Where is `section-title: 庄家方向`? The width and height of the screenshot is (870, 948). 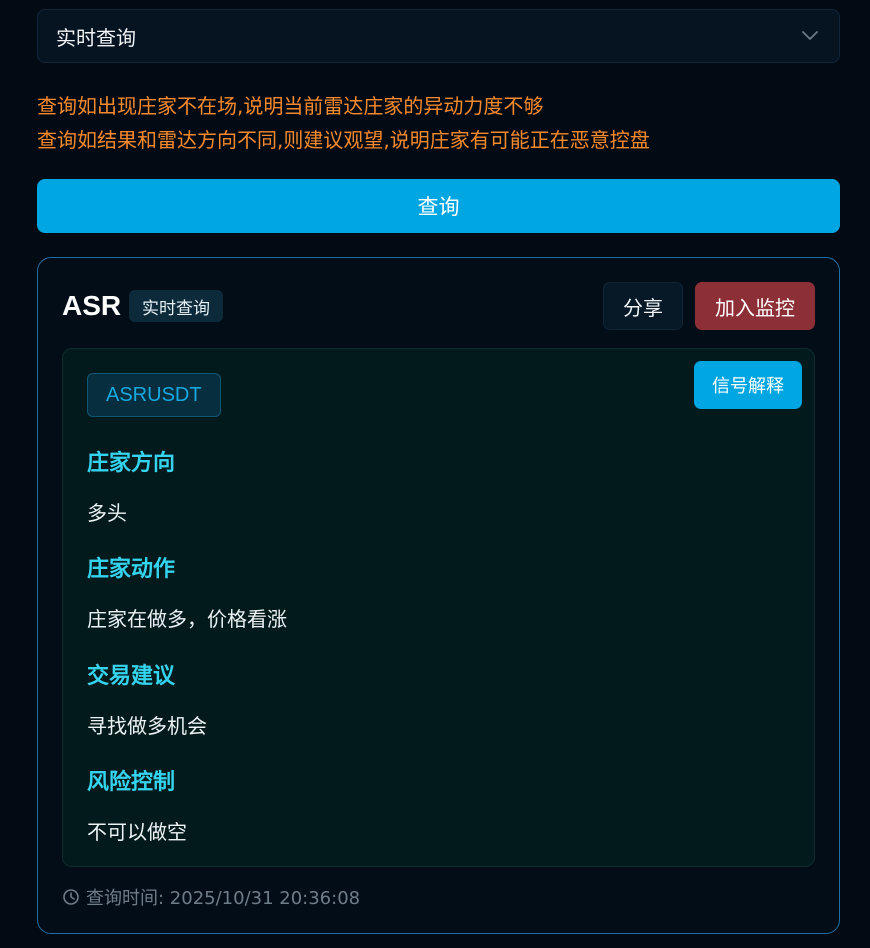 section-title: 庄家方向 is located at coordinates (131, 463).